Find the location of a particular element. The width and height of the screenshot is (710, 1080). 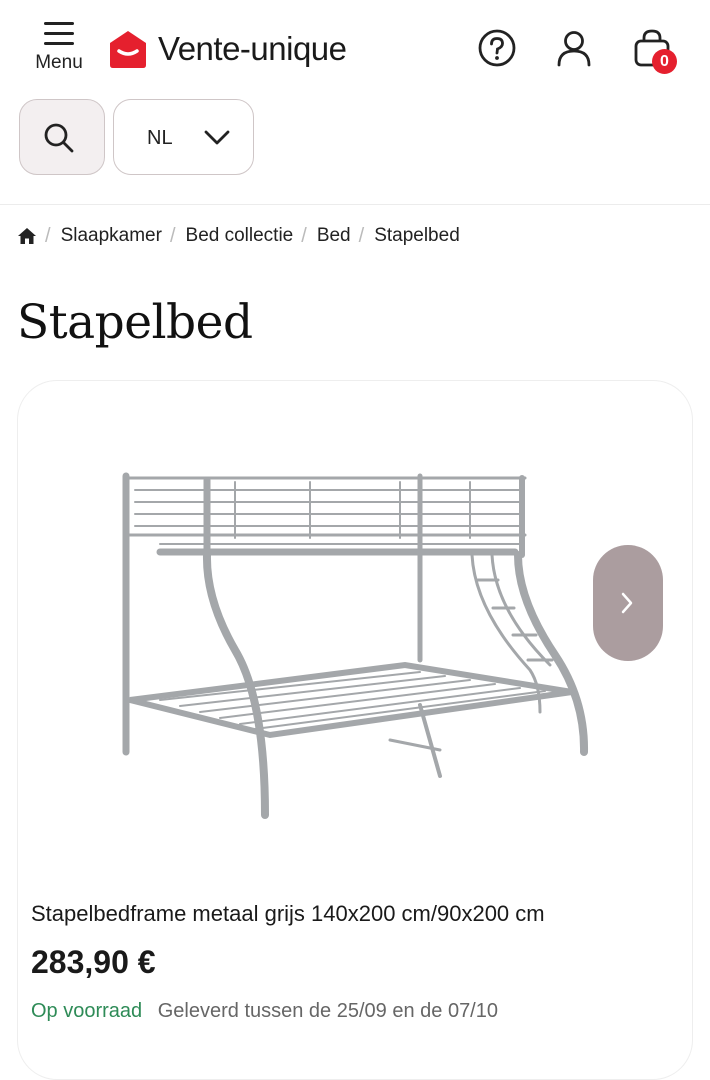

page-title: Stapelbed is located at coordinates (135, 322).